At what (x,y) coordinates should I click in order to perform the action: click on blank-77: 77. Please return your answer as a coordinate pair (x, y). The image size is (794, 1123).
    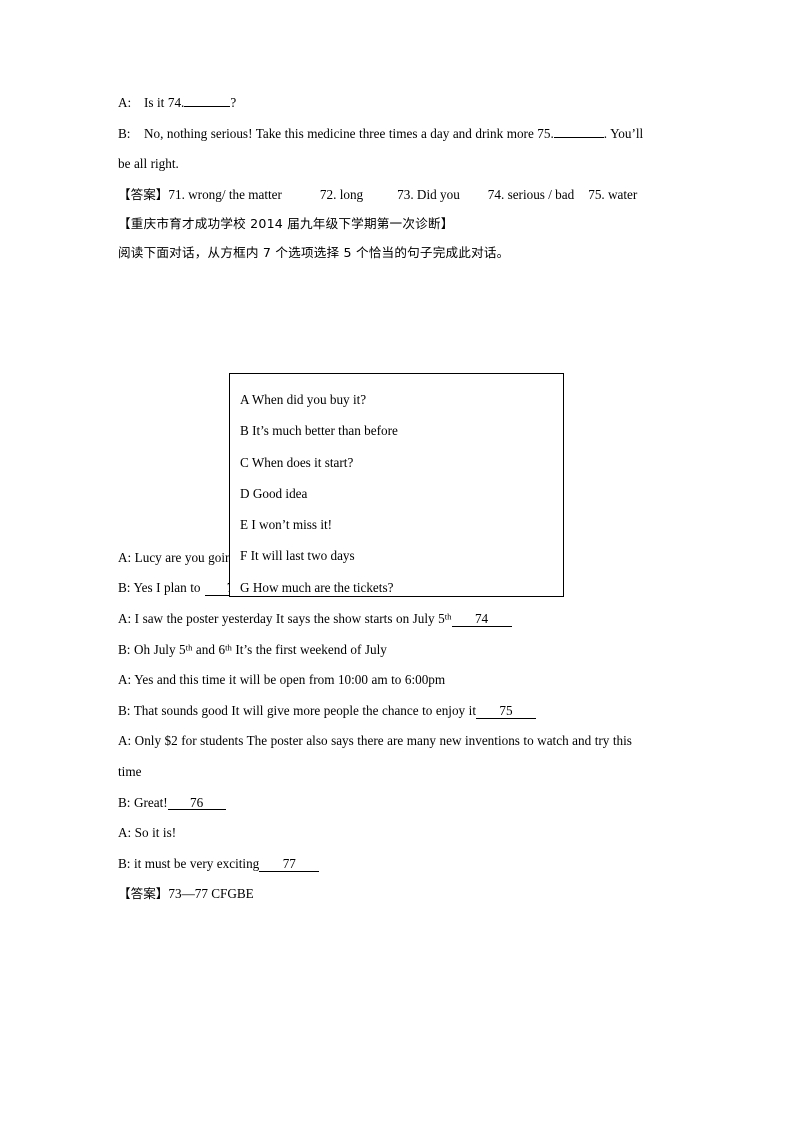
    Looking at the image, I should click on (289, 864).